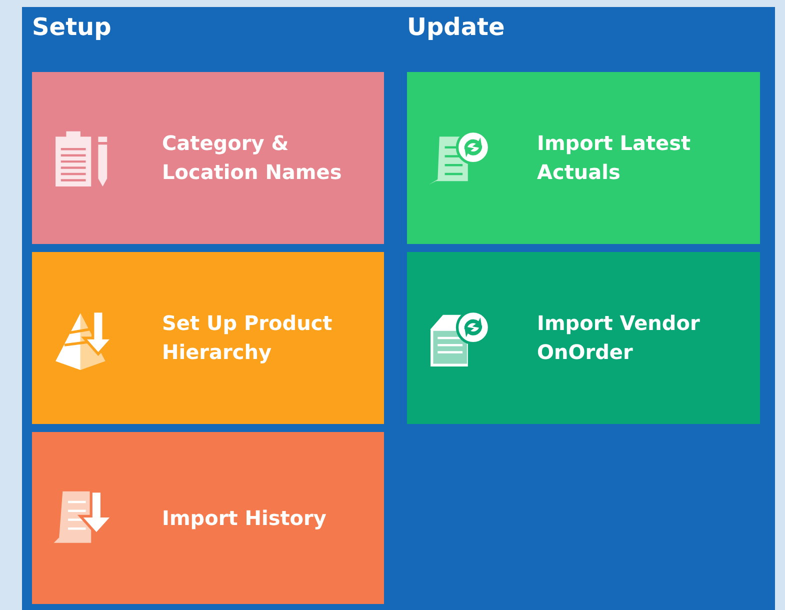 The width and height of the screenshot is (785, 610). What do you see at coordinates (72, 27) in the screenshot?
I see `section-title: Setup` at bounding box center [72, 27].